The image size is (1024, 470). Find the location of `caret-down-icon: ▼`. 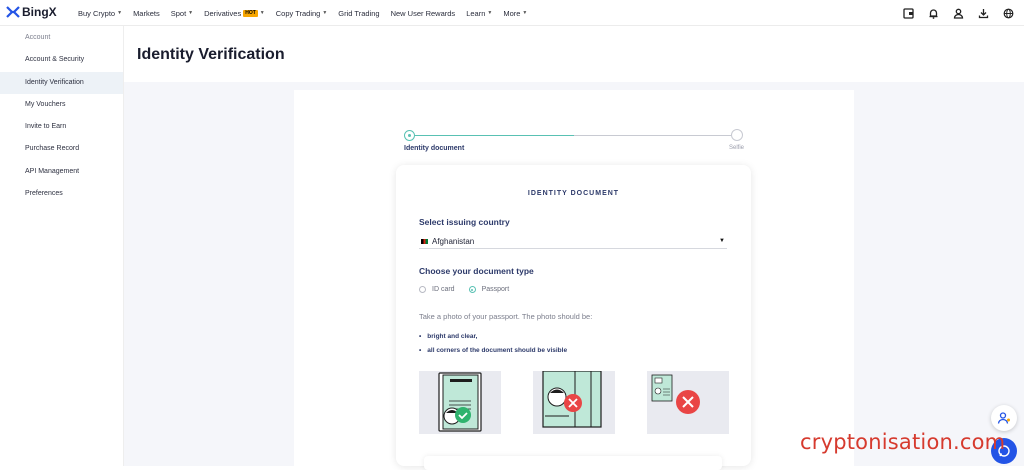

caret-down-icon: ▼ is located at coordinates (722, 241).